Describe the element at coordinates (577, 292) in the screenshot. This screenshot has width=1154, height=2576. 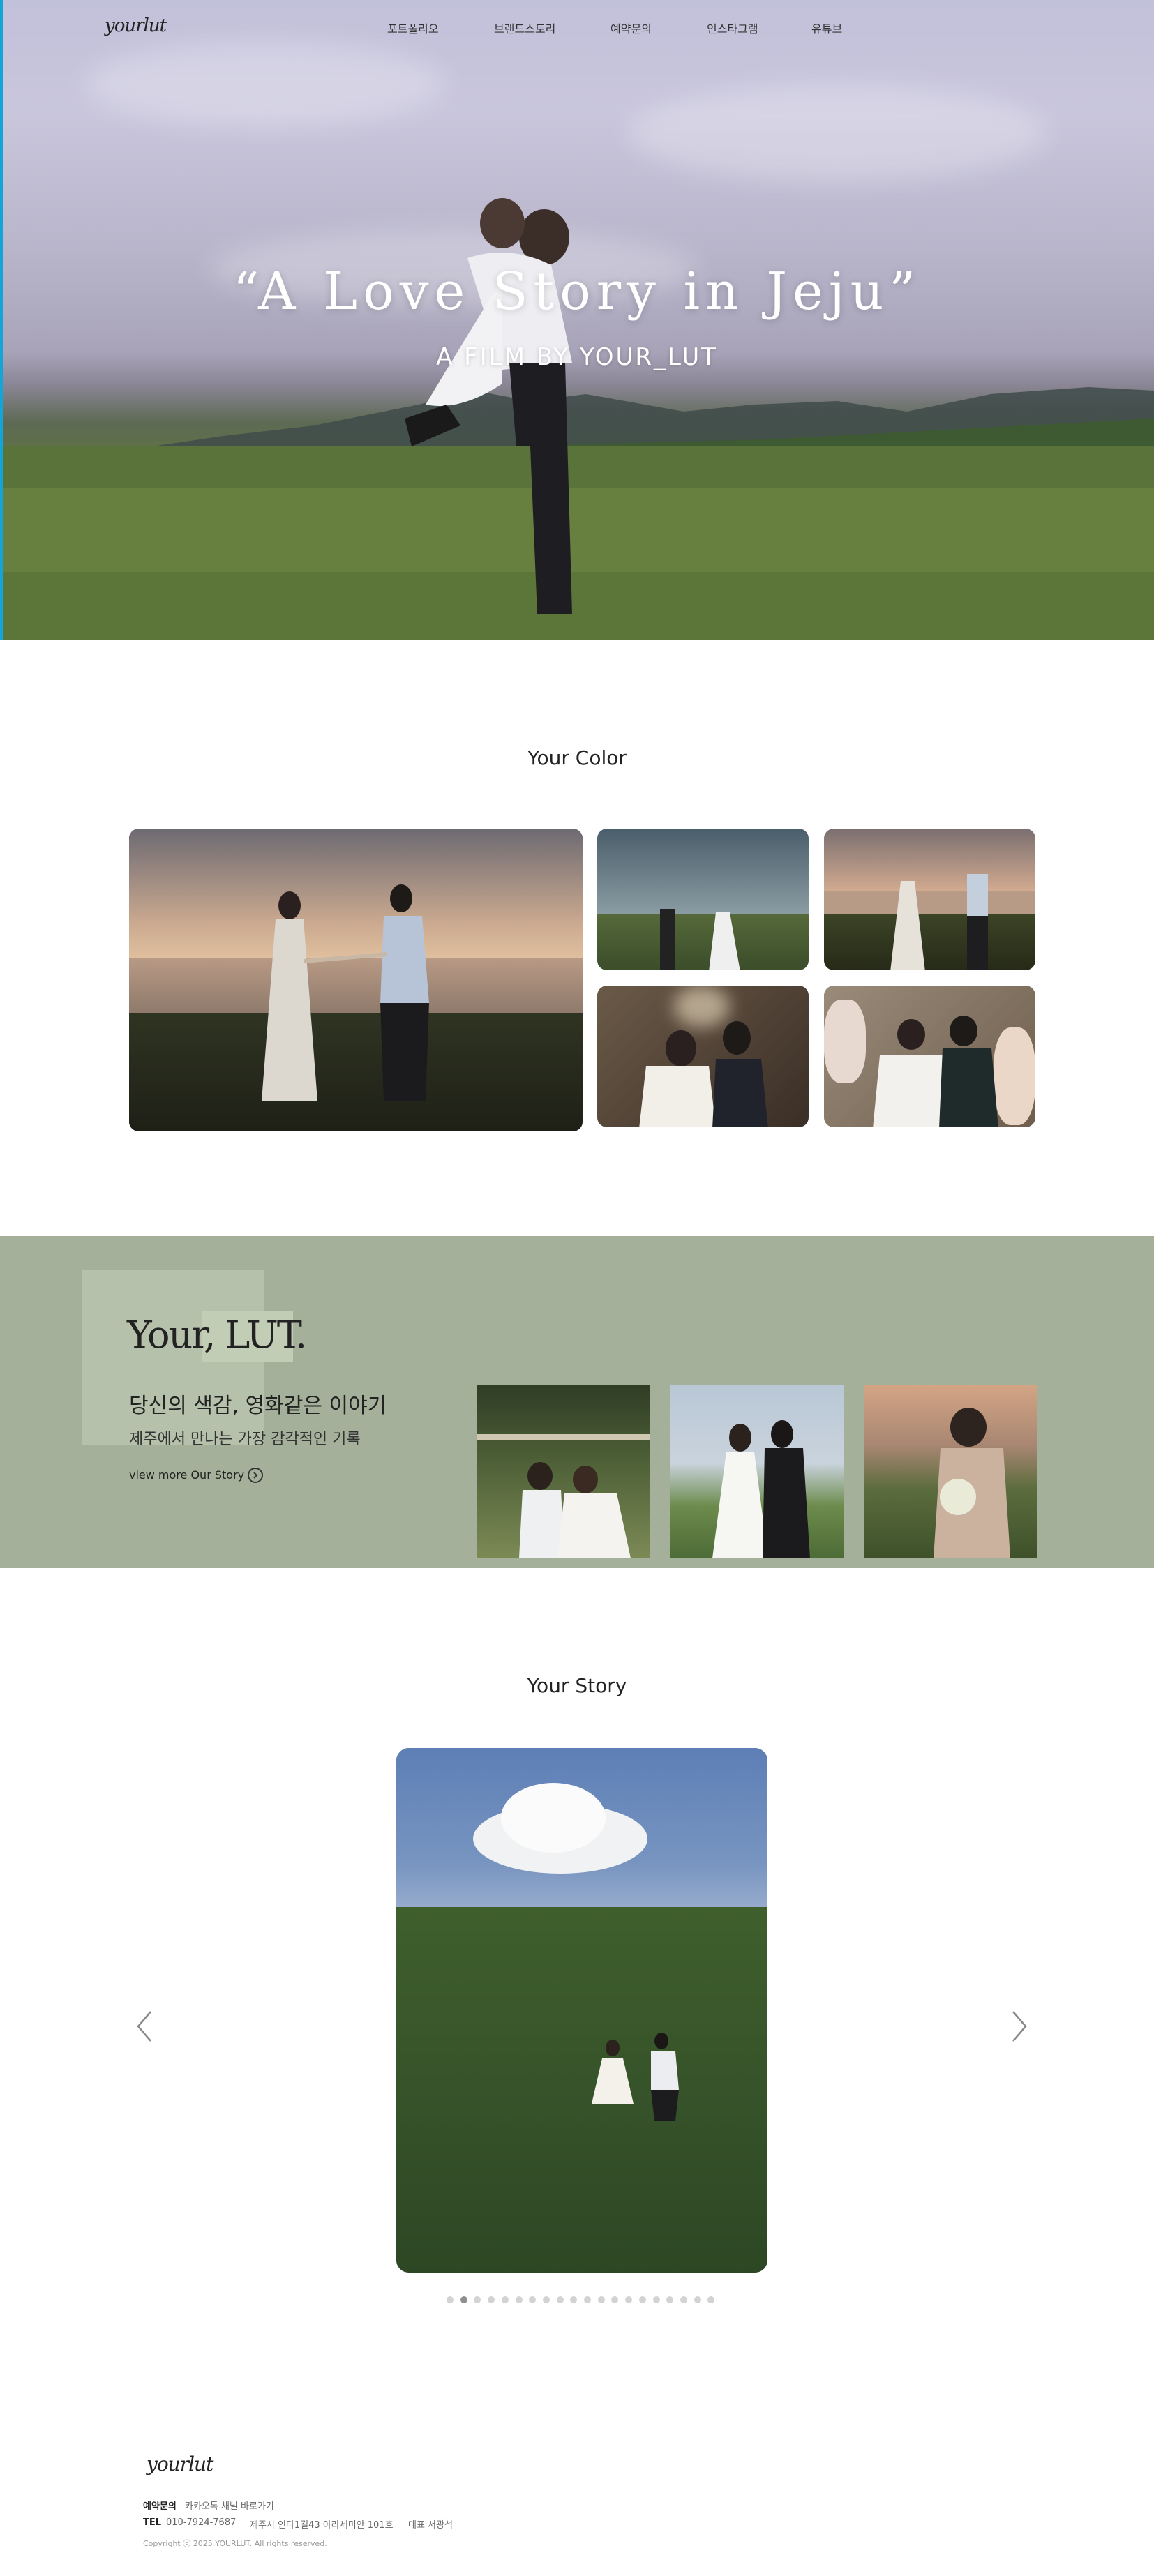
I see `hero-title: “A Love Story in Jeju”` at that location.